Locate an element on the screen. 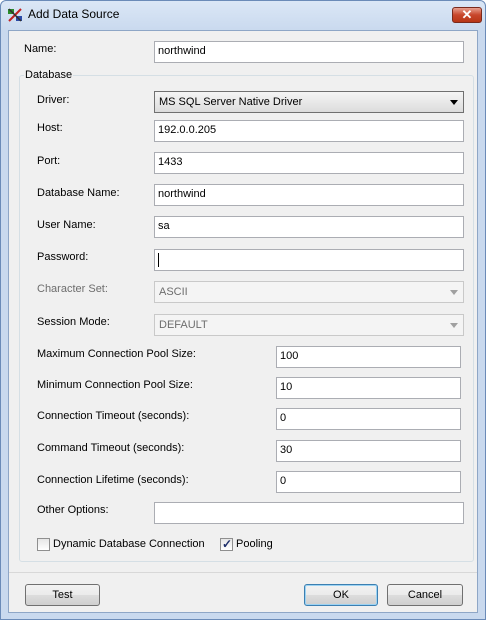  driver-select: MS SQL Server Native Driver is located at coordinates (309, 102).